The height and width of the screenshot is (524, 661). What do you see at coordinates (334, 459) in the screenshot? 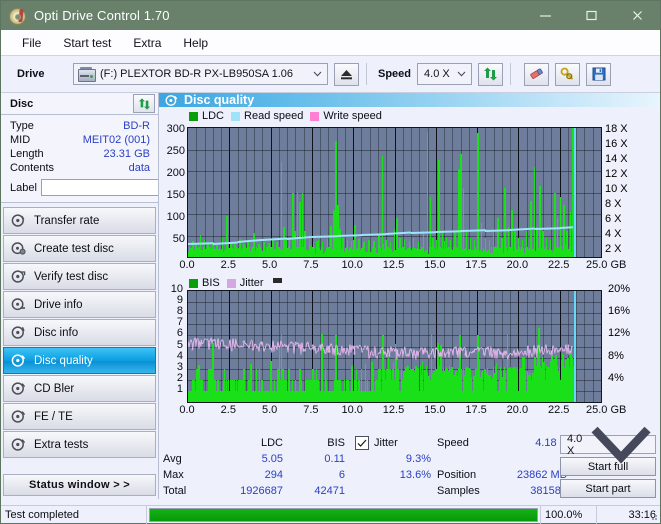
I see `stats-bis-avg: 0.11` at bounding box center [334, 459].